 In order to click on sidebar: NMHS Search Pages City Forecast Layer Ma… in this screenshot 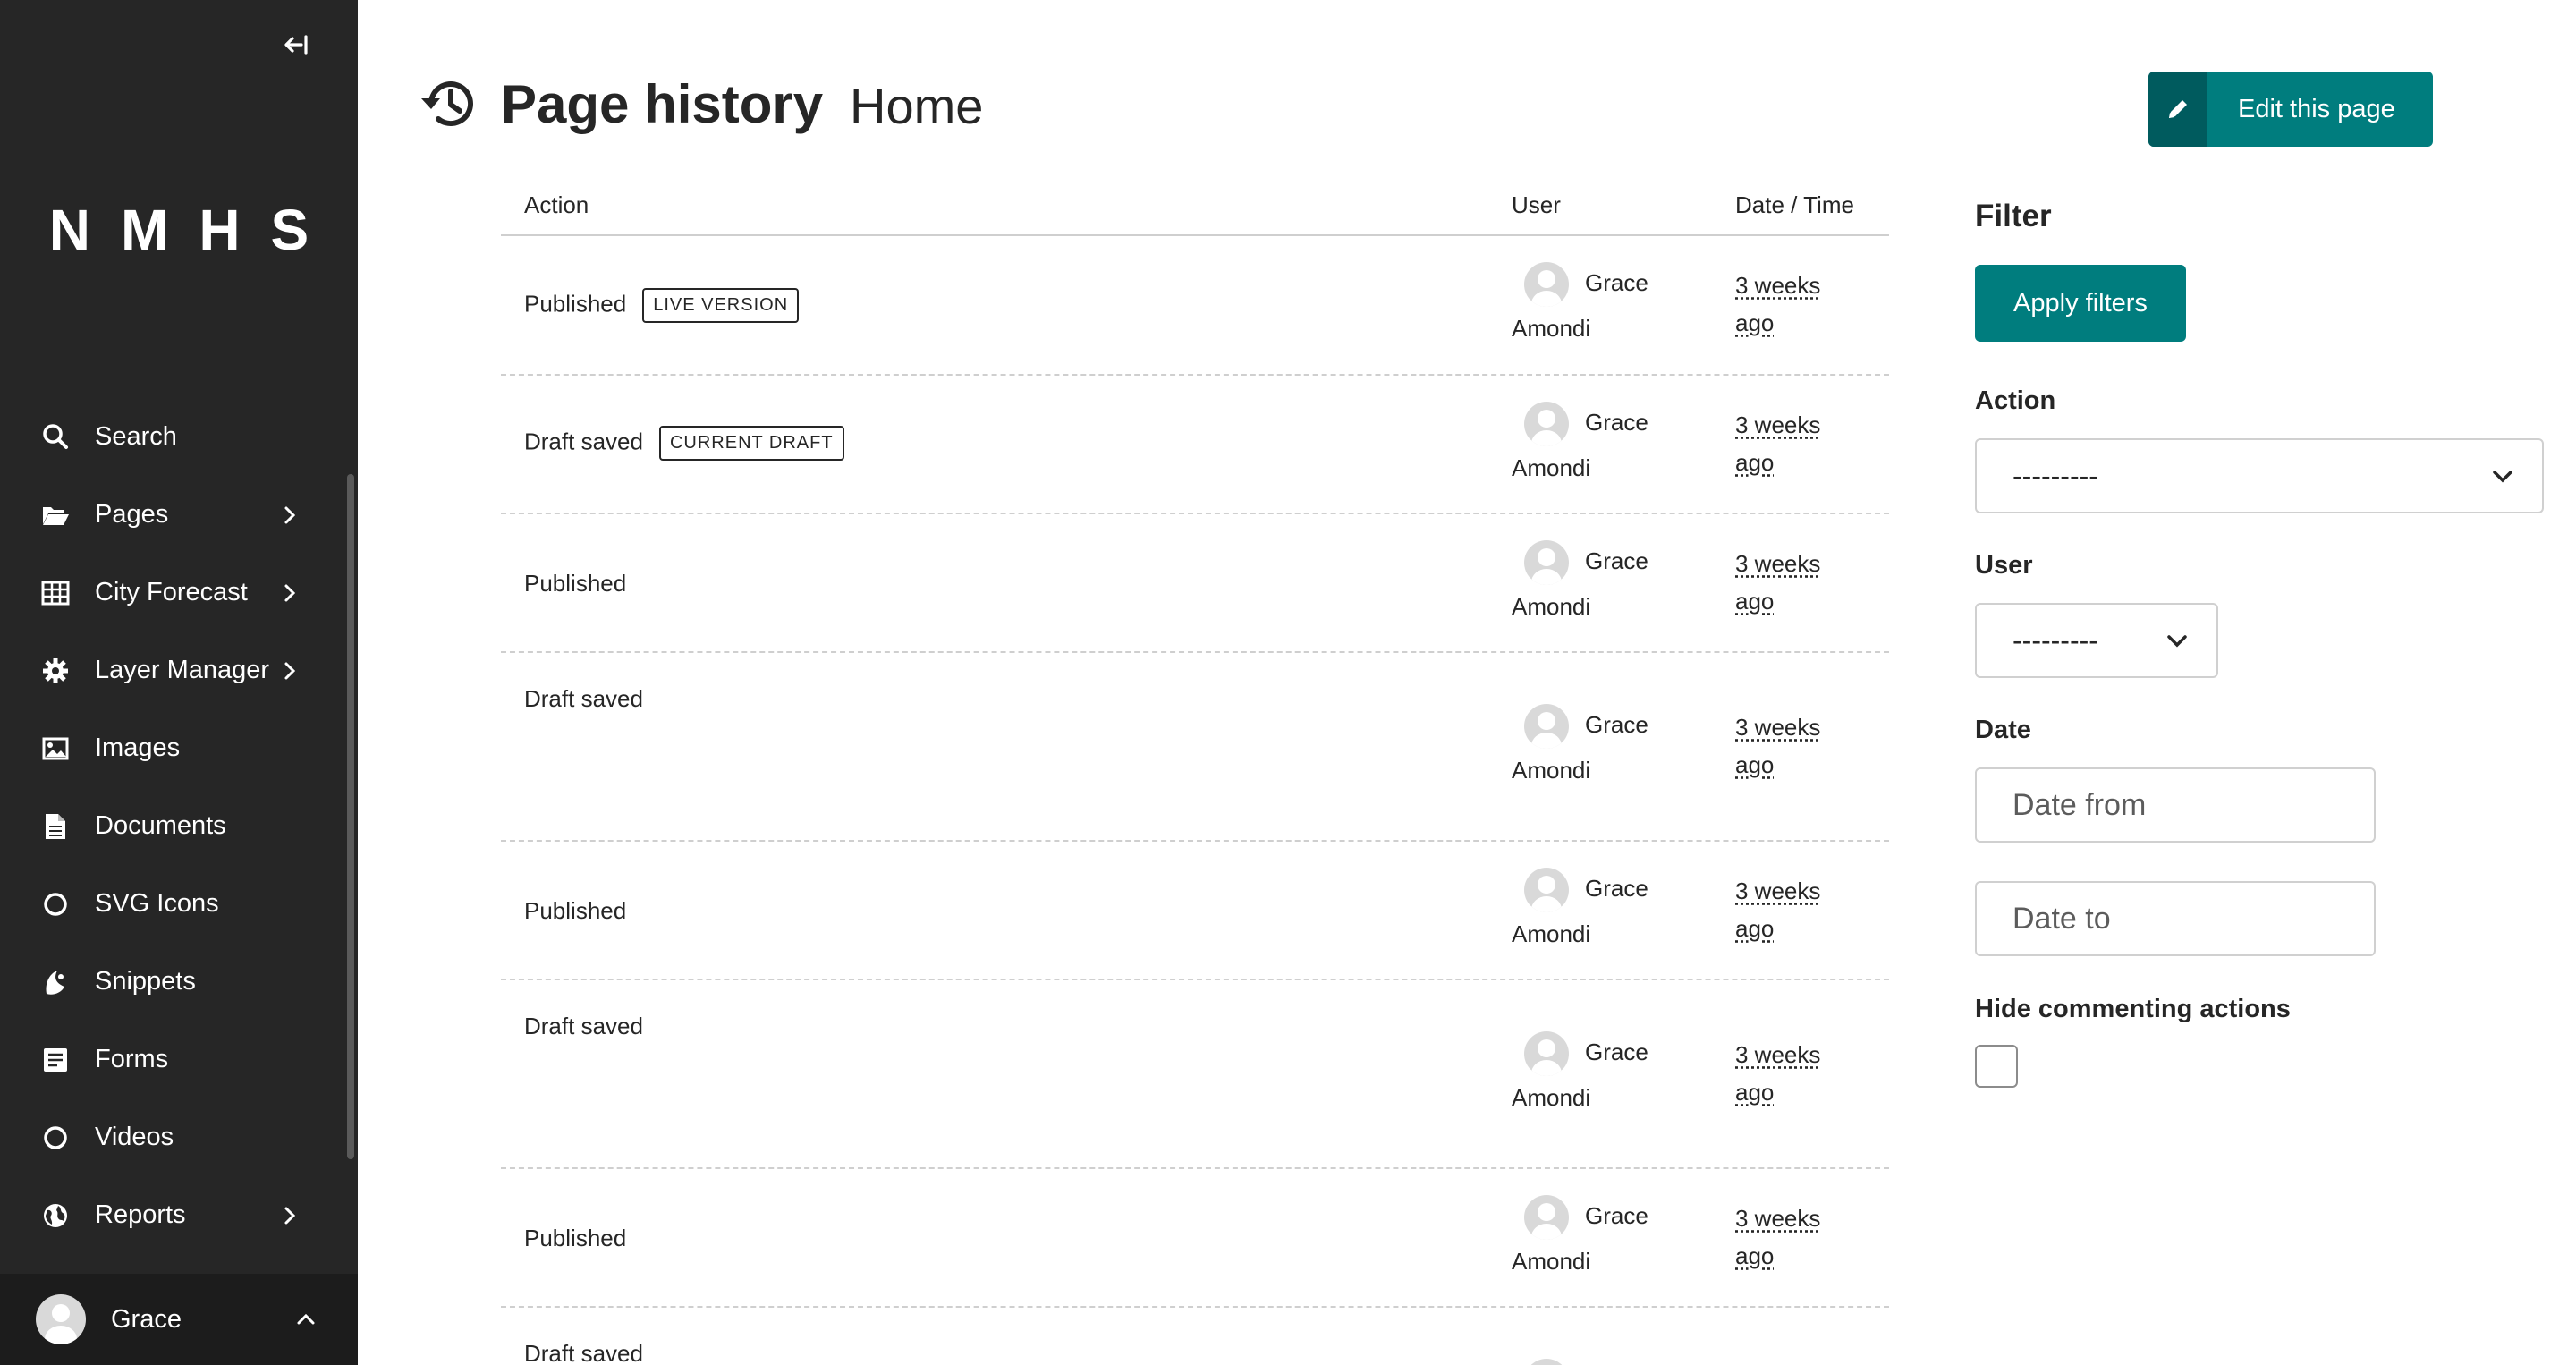, I will do `click(179, 682)`.